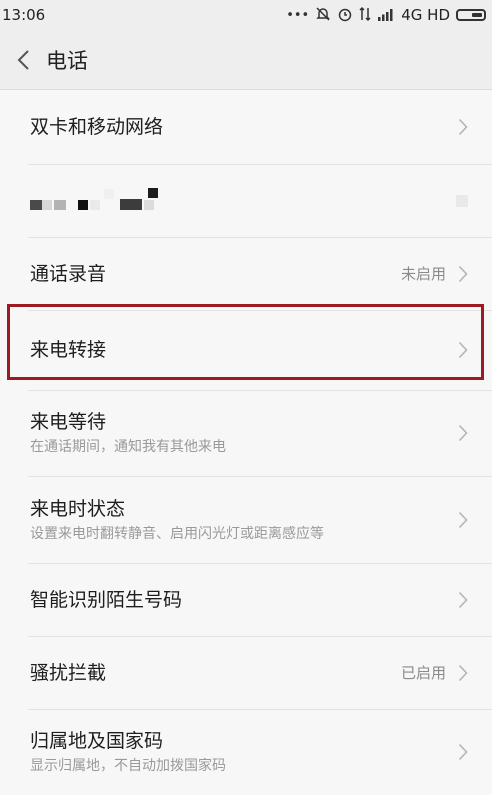  I want to click on row-title: 智能识别陌生号码, so click(106, 599).